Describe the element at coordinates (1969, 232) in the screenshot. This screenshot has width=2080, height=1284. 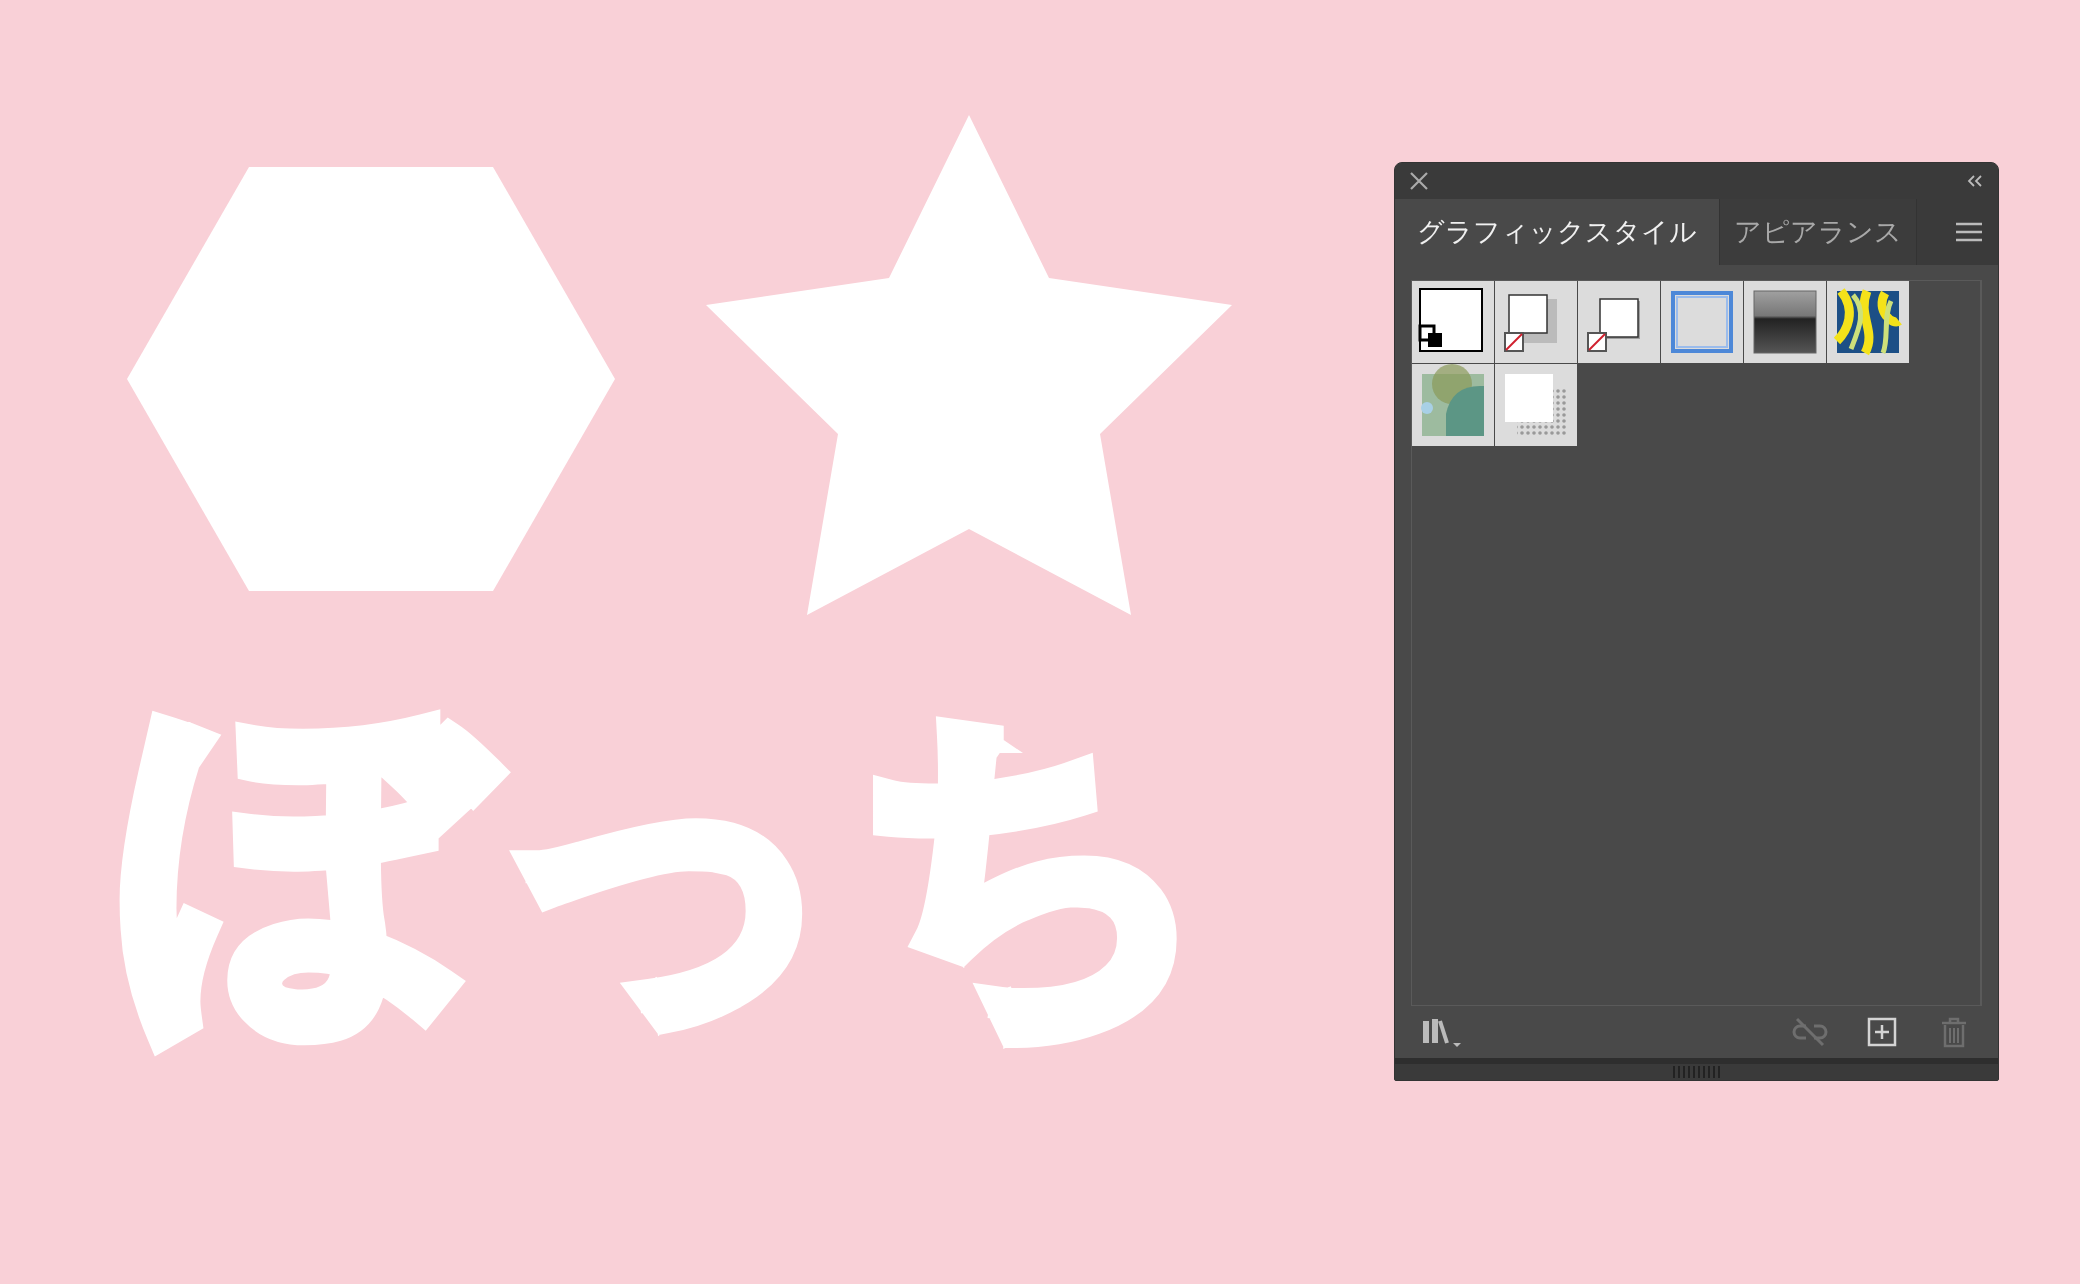
I see `menu-icon` at that location.